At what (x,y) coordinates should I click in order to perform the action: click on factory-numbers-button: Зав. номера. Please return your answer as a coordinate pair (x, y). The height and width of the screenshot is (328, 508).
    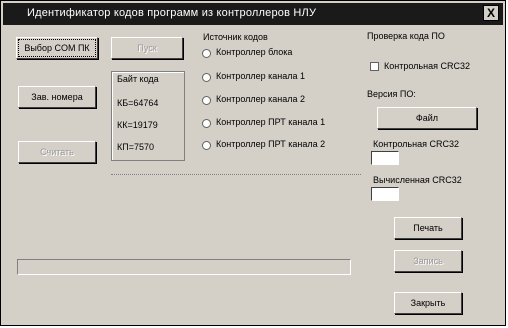
    Looking at the image, I should click on (57, 97).